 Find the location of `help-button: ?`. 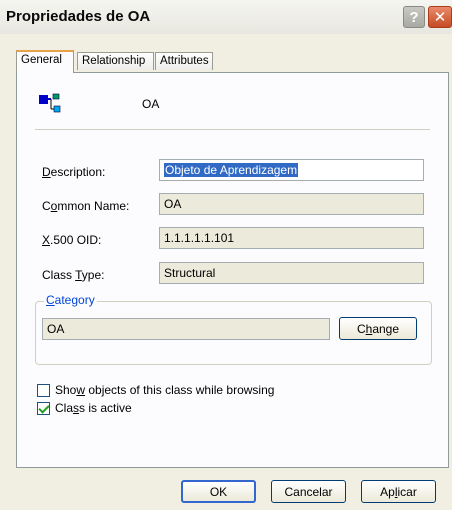

help-button: ? is located at coordinates (414, 17).